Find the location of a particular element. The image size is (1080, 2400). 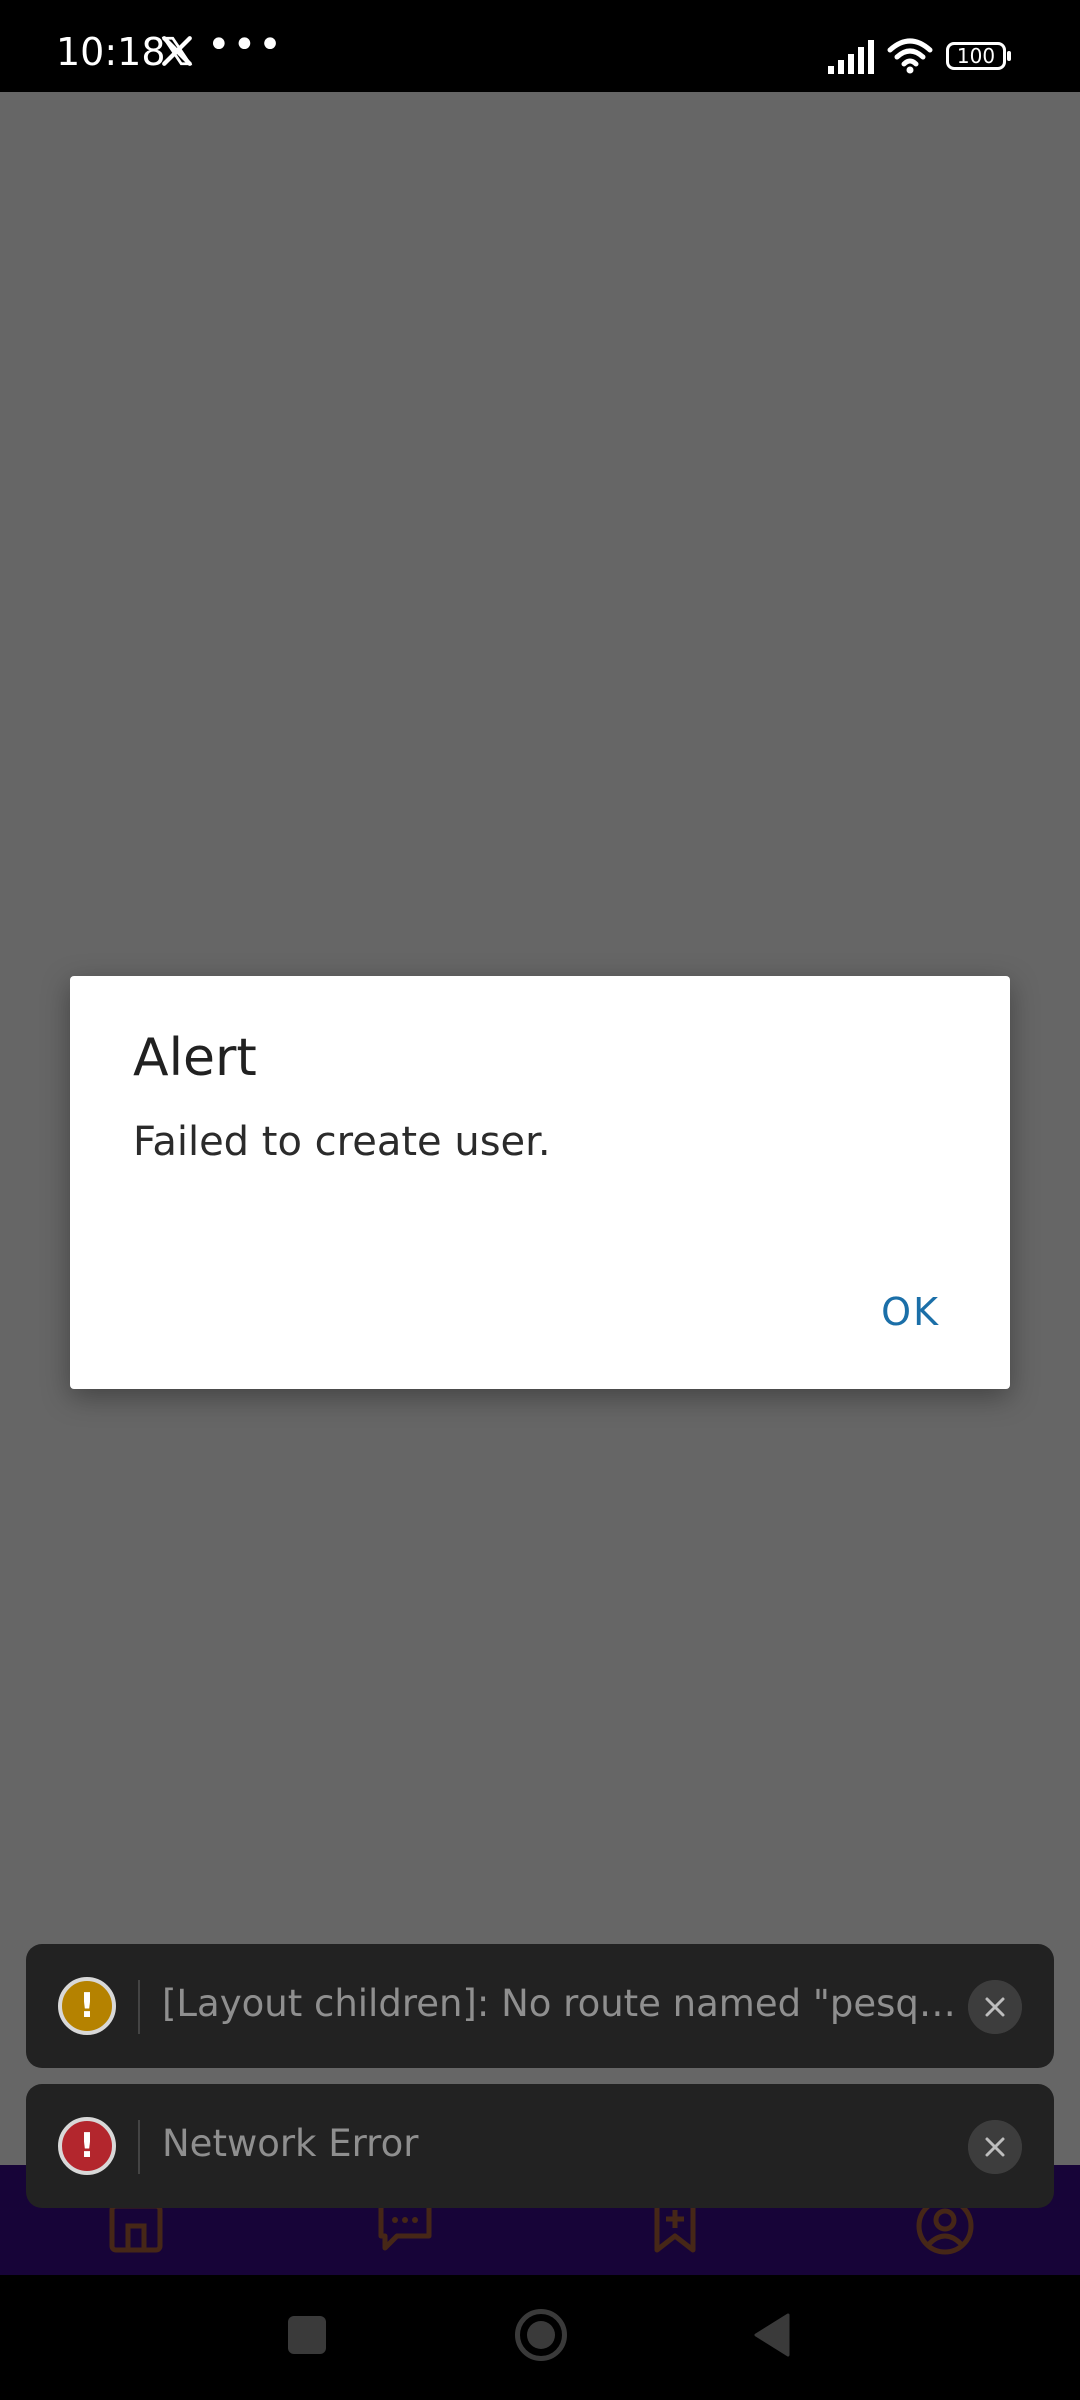

error-exclamation-icon: ! is located at coordinates (87, 2146).